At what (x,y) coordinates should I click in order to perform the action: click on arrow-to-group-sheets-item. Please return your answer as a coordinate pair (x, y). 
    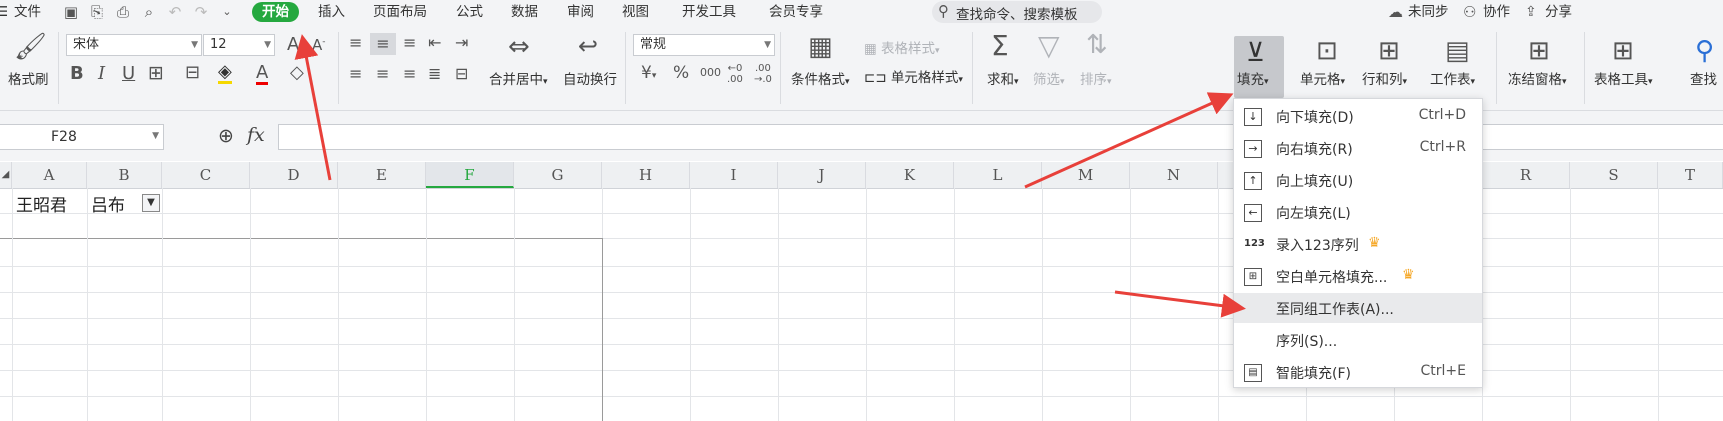
    Looking at the image, I should click on (1180, 304).